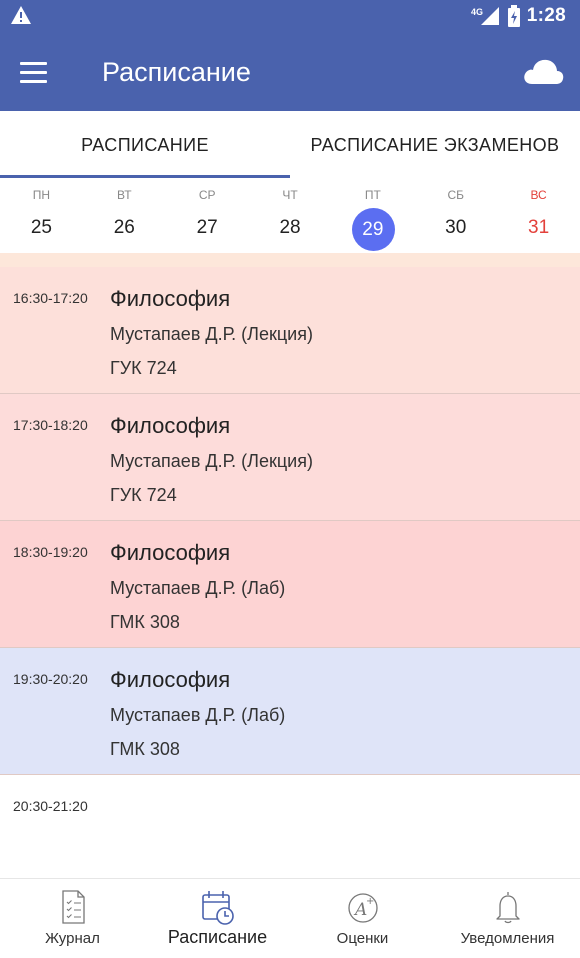 The height and width of the screenshot is (958, 580). What do you see at coordinates (72, 938) in the screenshot?
I see `nav-label: Журнал` at bounding box center [72, 938].